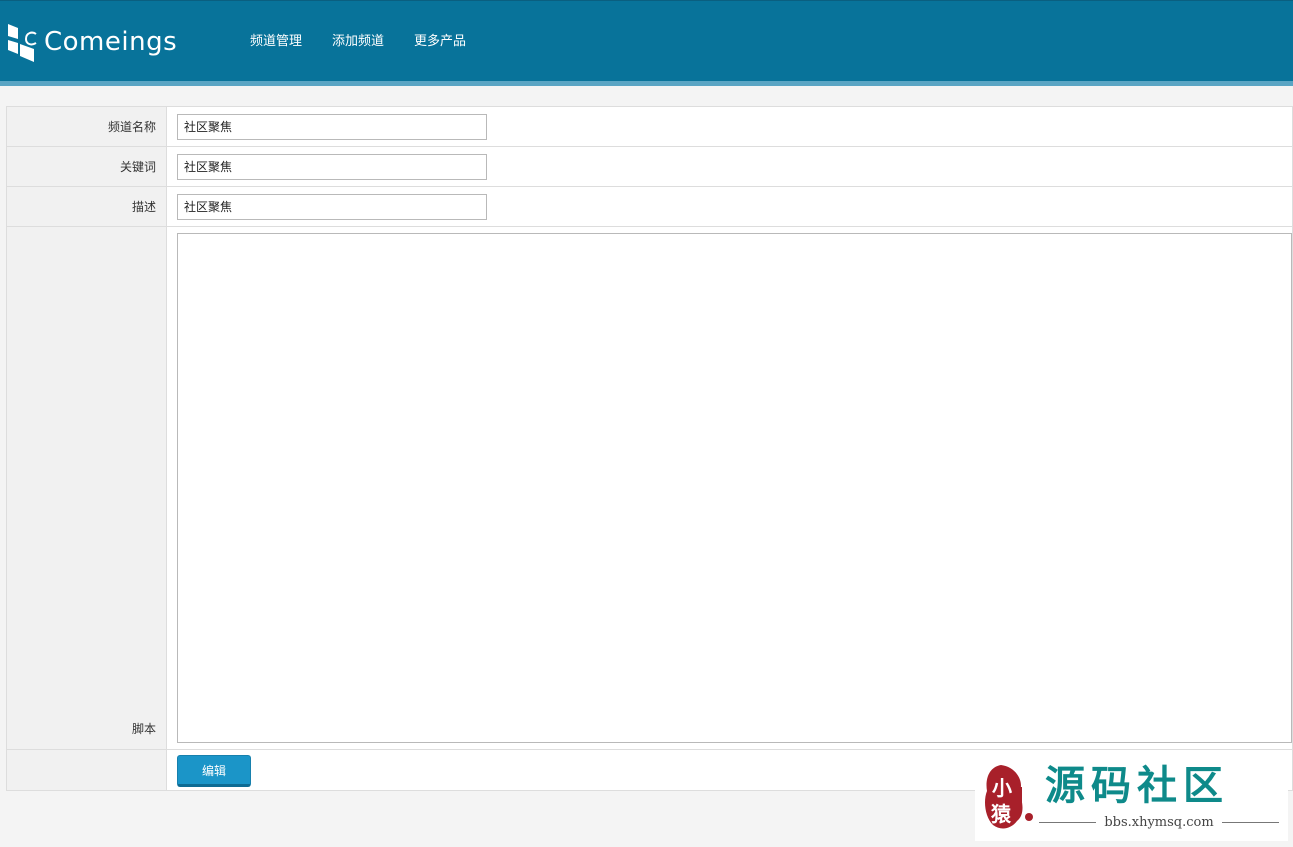 This screenshot has height=847, width=1293. I want to click on logo: Comeings, so click(92, 42).